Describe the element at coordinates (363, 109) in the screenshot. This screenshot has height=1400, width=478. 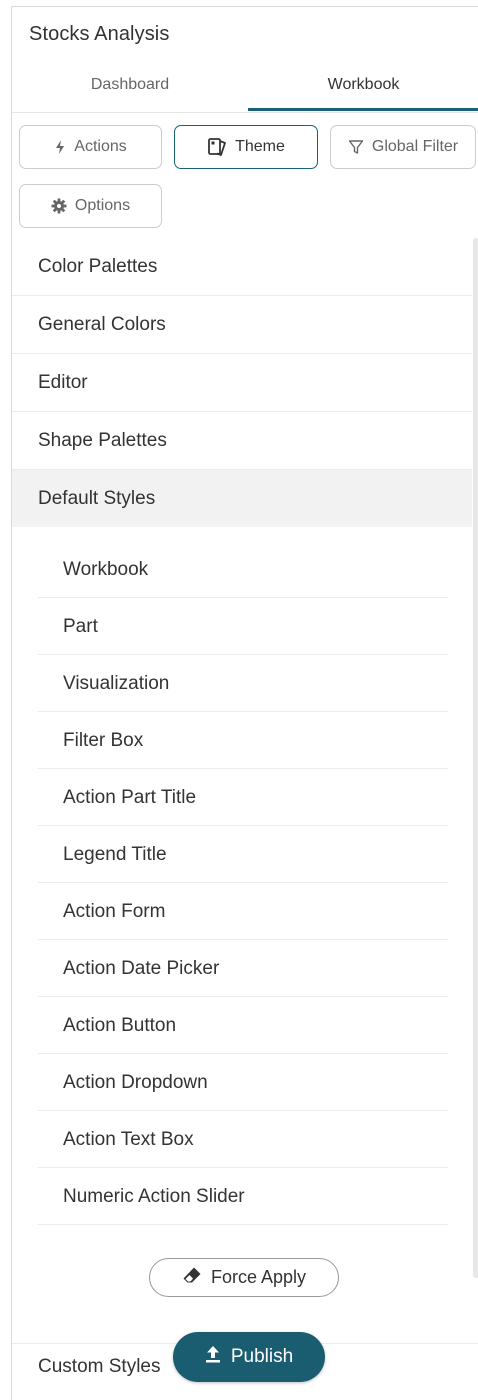
I see `active-tab-indicator` at that location.